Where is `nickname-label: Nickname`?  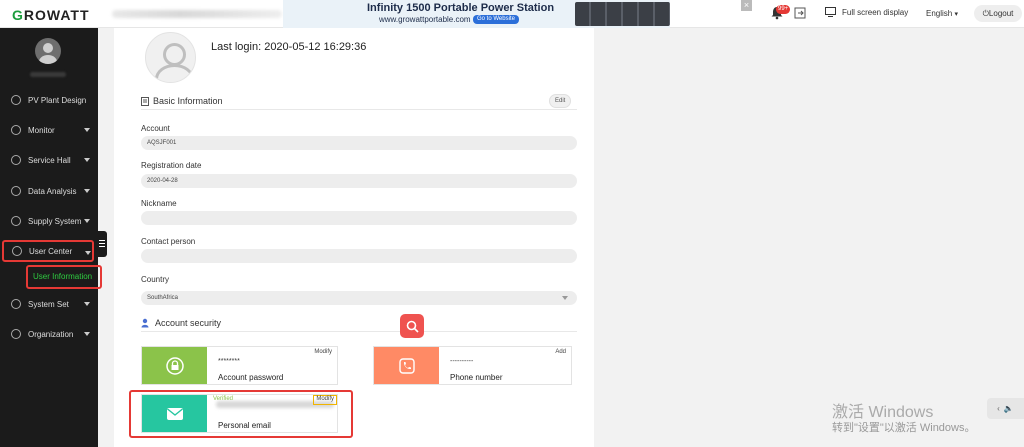
nickname-label: Nickname is located at coordinates (159, 203).